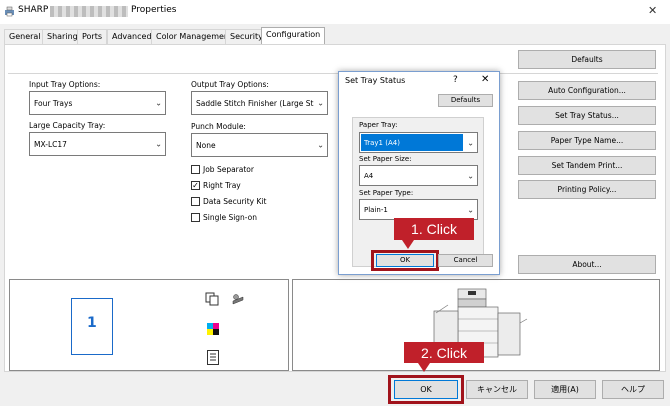 This screenshot has height=406, width=670. I want to click on job-separator-checkbox, so click(195, 169).